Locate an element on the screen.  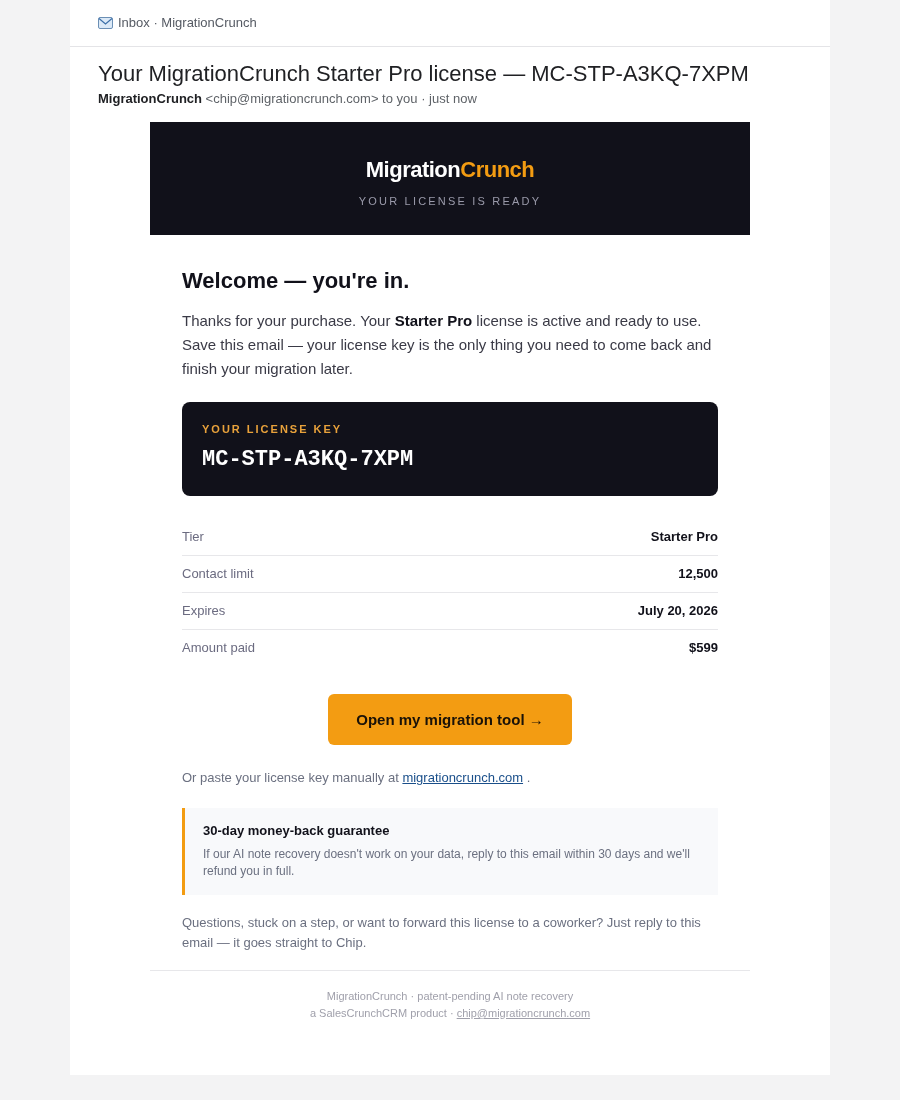
detail-value: 12,500 is located at coordinates (698, 574).